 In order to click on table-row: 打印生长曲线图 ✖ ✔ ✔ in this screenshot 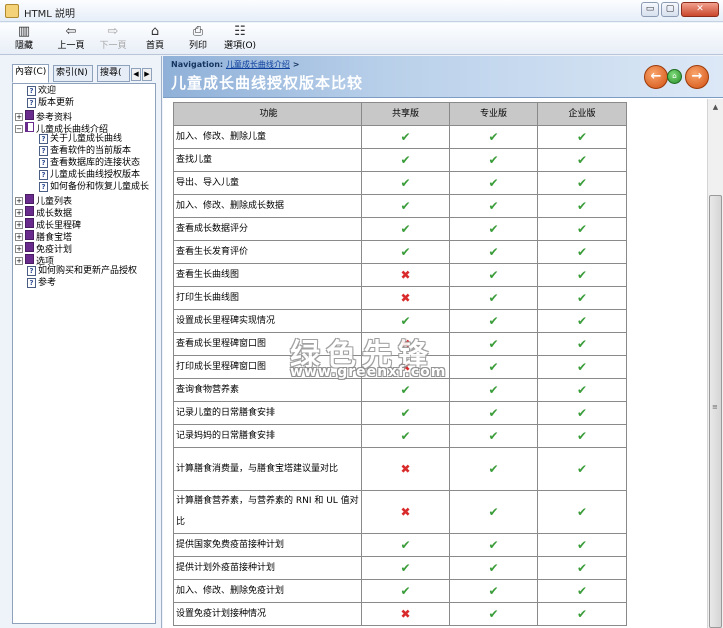, I will do `click(400, 298)`.